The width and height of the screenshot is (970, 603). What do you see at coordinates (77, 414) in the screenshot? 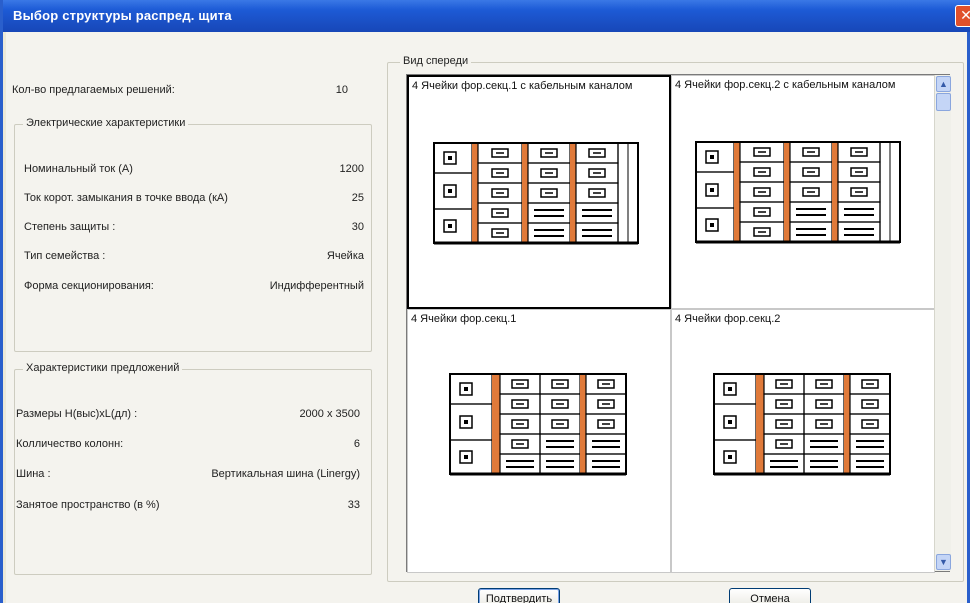
I see `dimensions-label: Размеры Н(выс)хL(дл) :` at bounding box center [77, 414].